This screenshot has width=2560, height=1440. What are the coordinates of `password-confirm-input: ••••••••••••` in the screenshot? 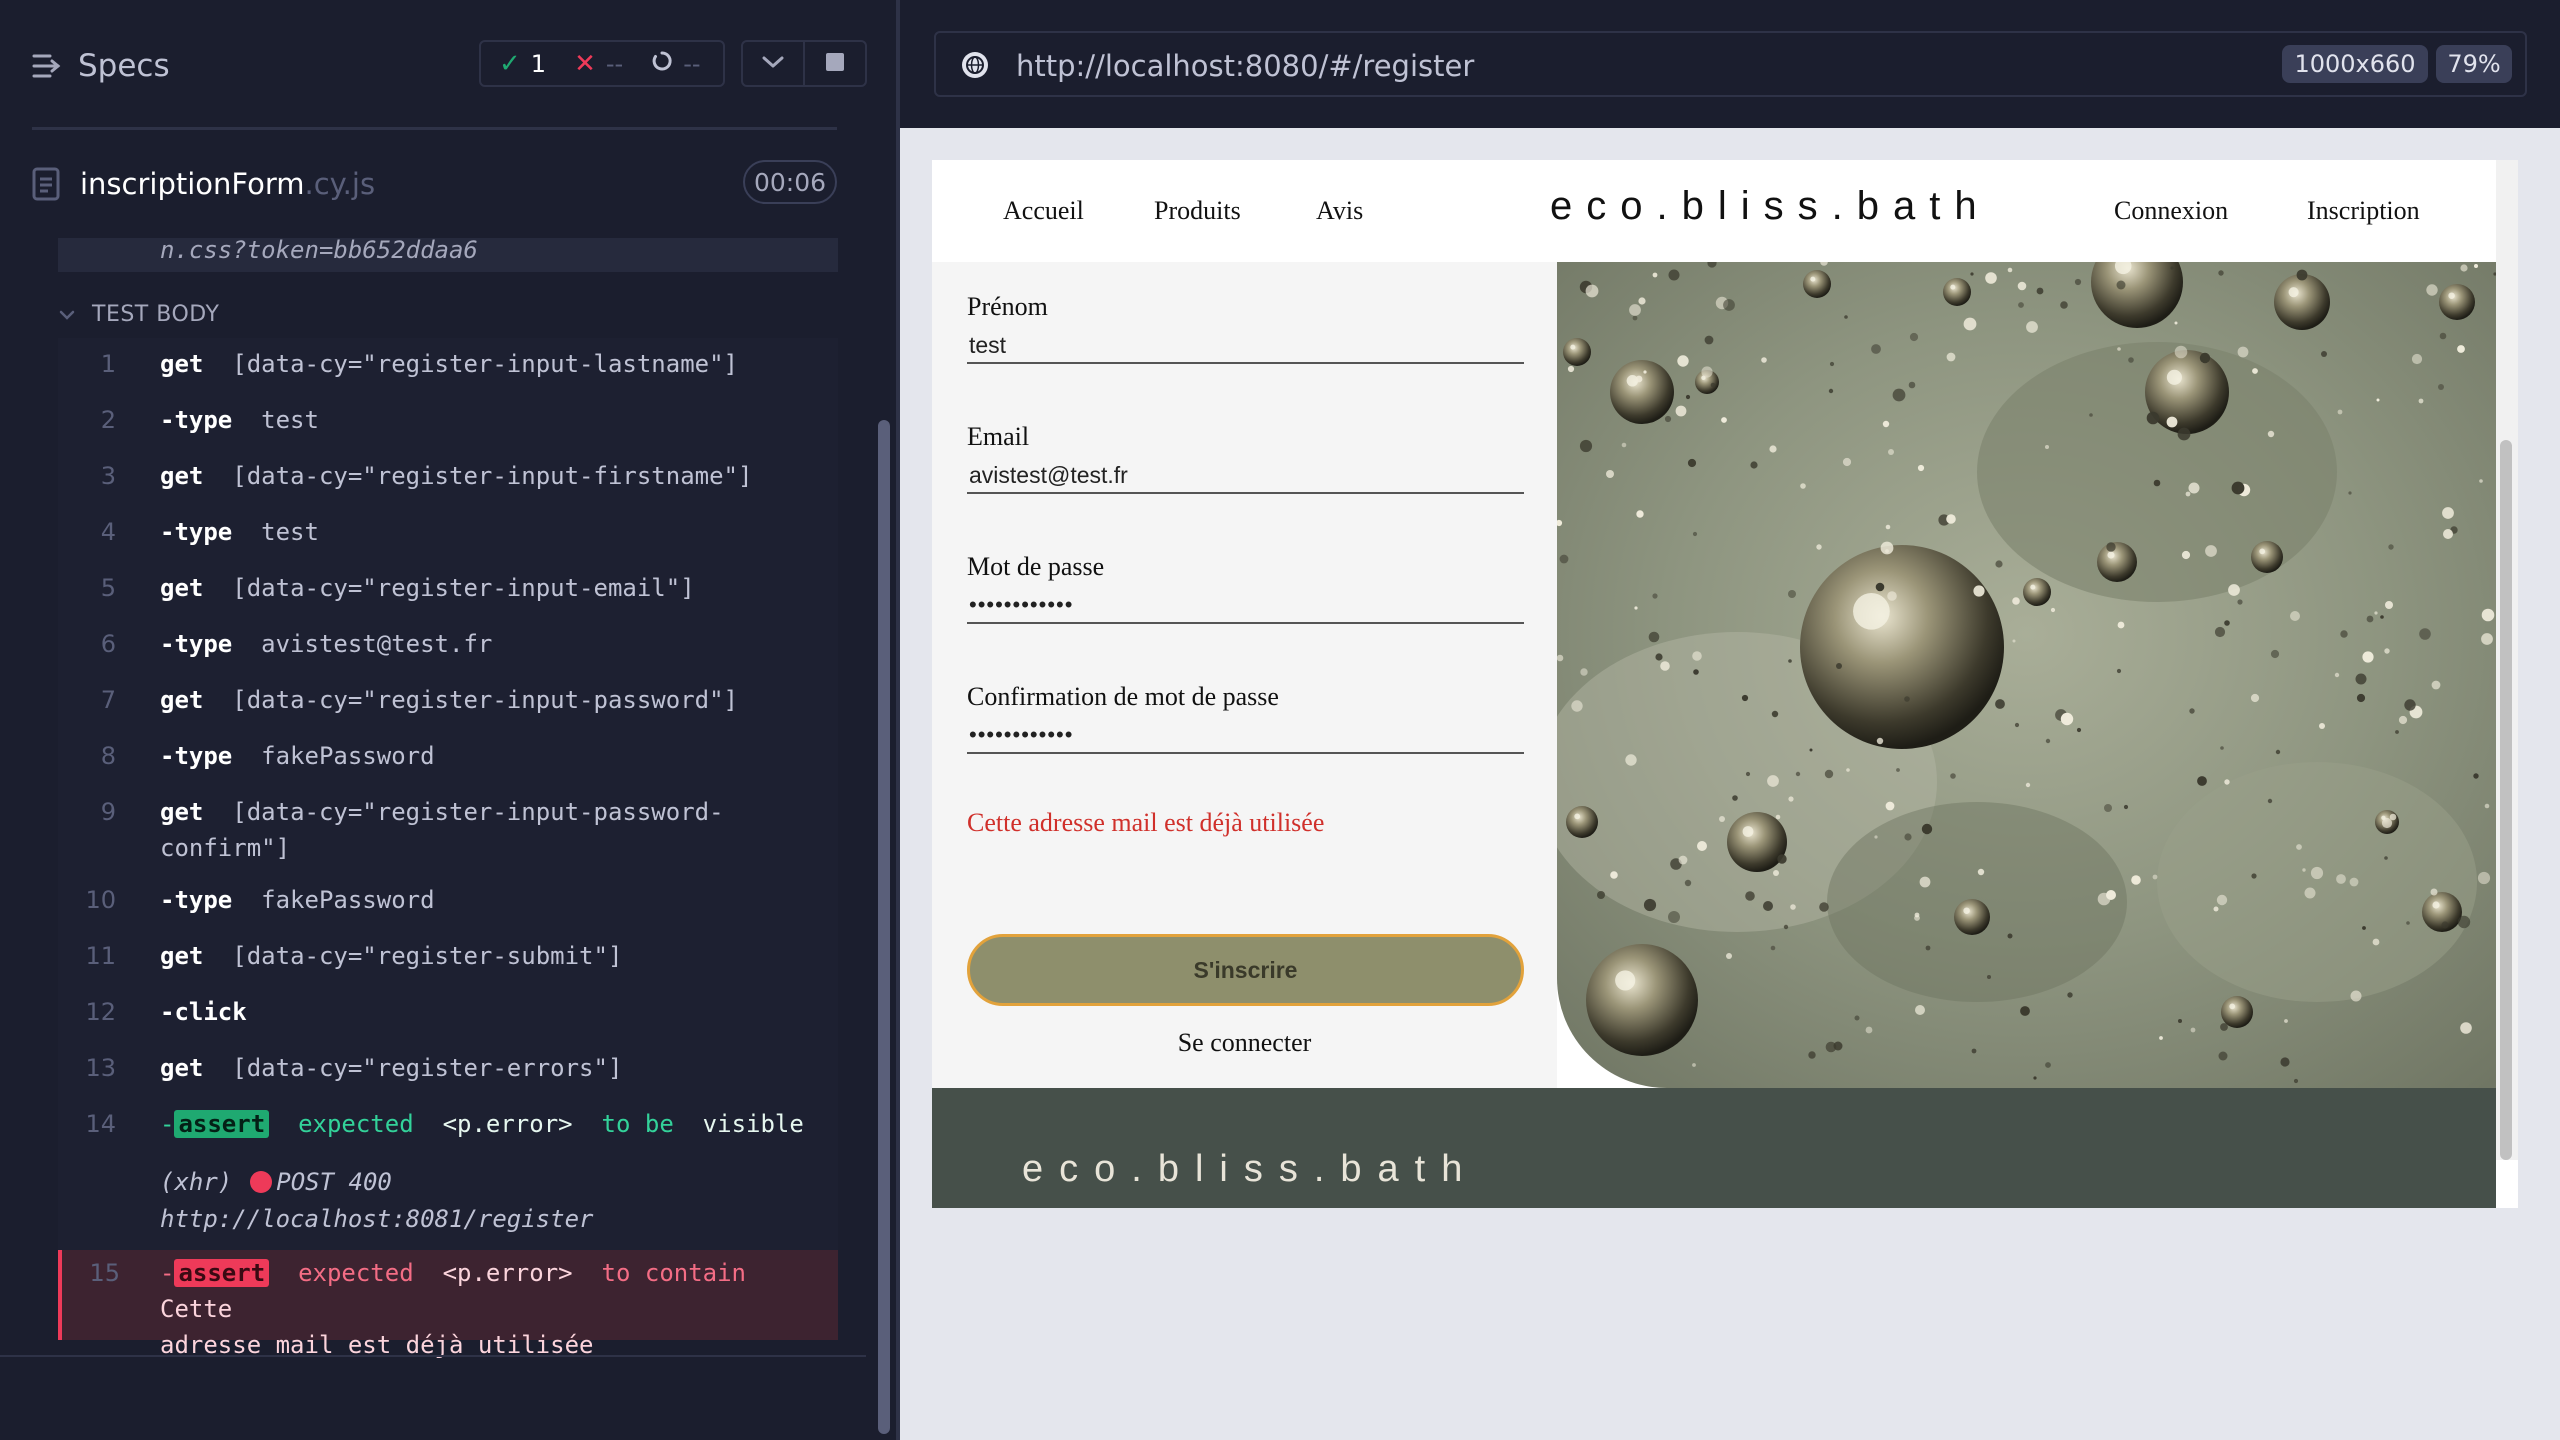 It's located at (1245, 738).